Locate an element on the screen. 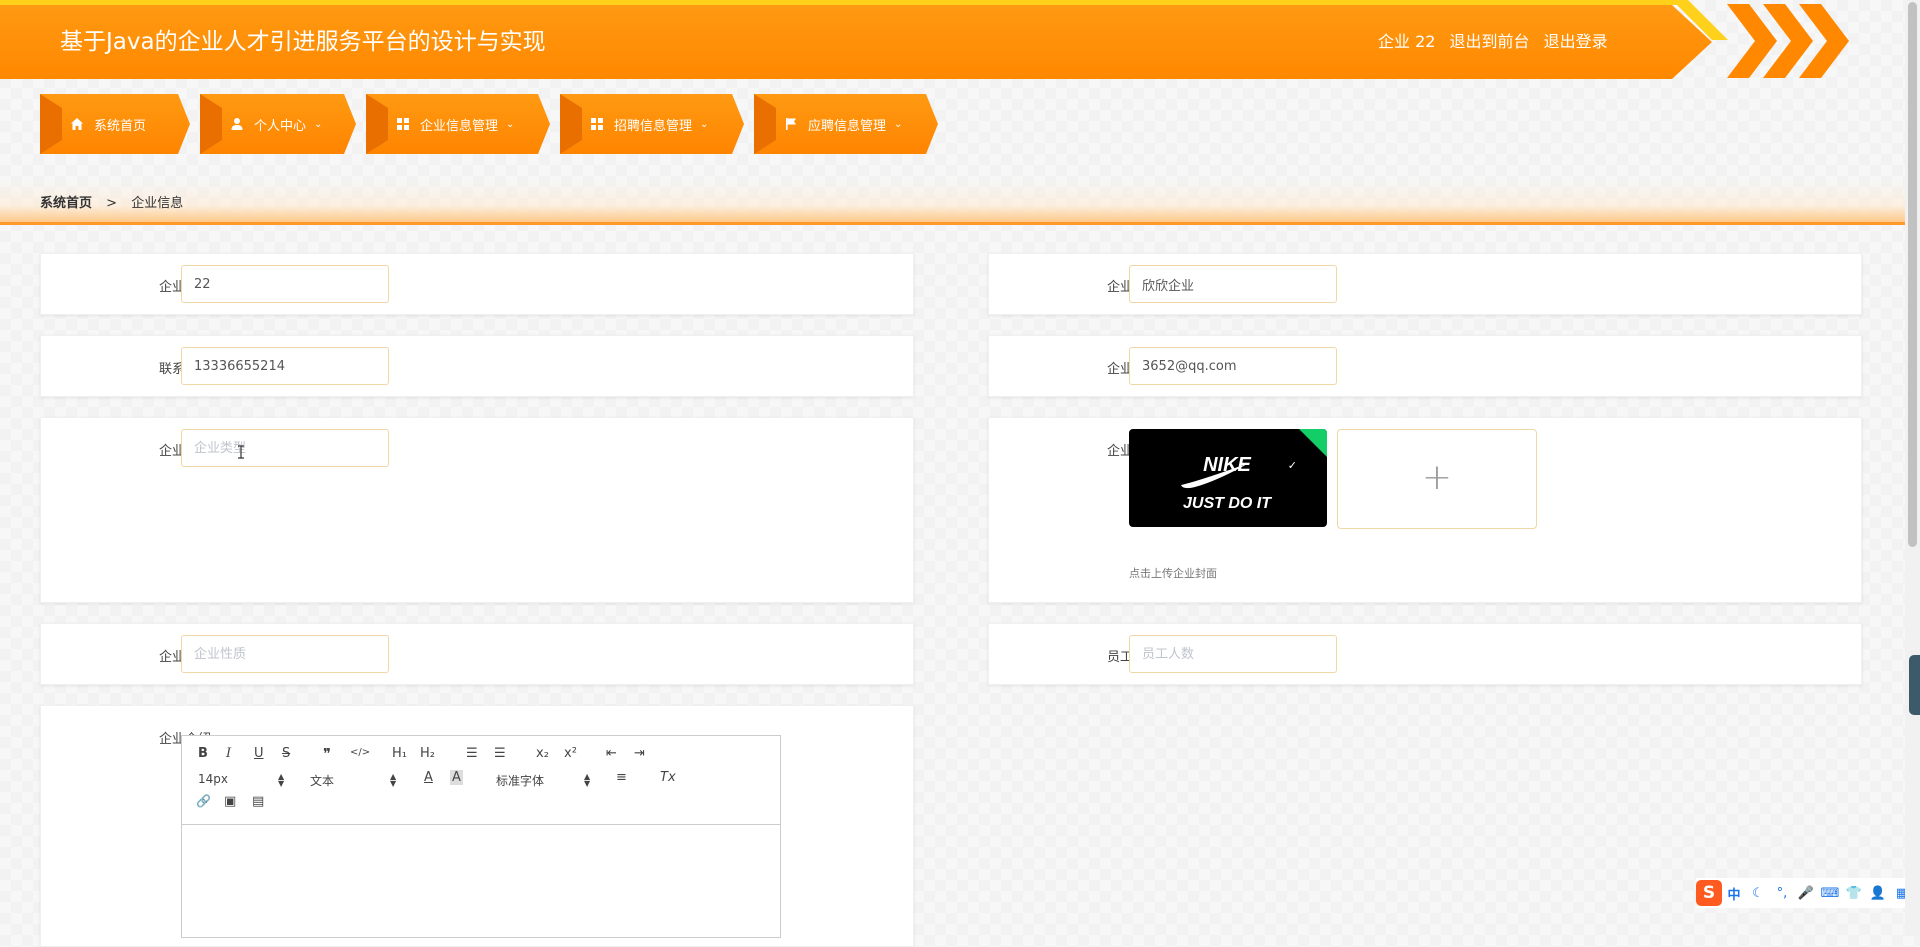  nav-item-content: 系统首页 is located at coordinates (108, 124).